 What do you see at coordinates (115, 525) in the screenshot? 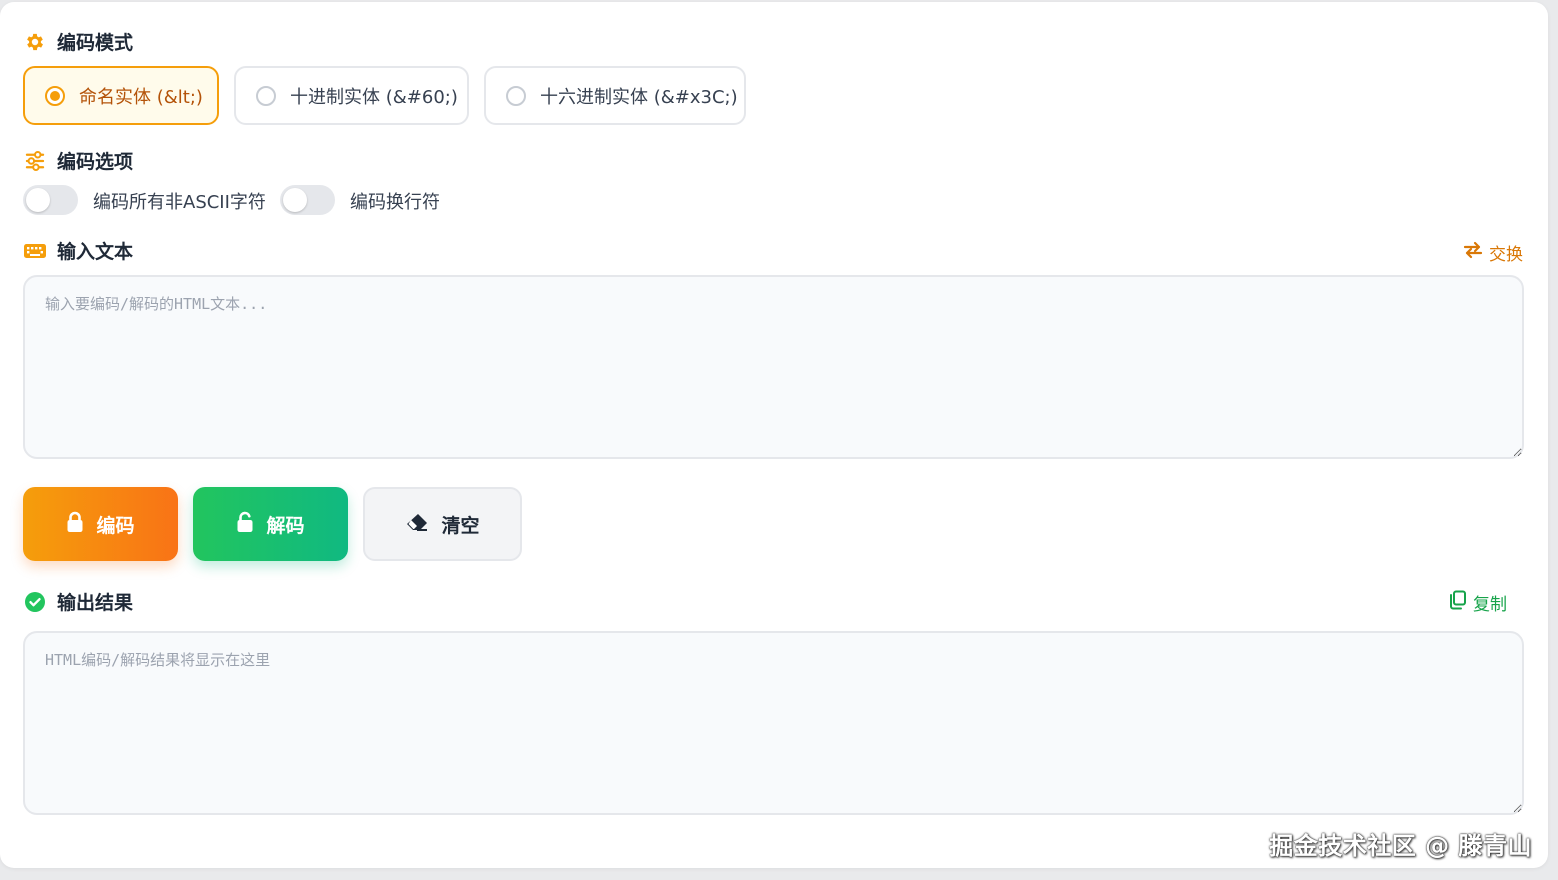
I see `encode-label: 编码` at bounding box center [115, 525].